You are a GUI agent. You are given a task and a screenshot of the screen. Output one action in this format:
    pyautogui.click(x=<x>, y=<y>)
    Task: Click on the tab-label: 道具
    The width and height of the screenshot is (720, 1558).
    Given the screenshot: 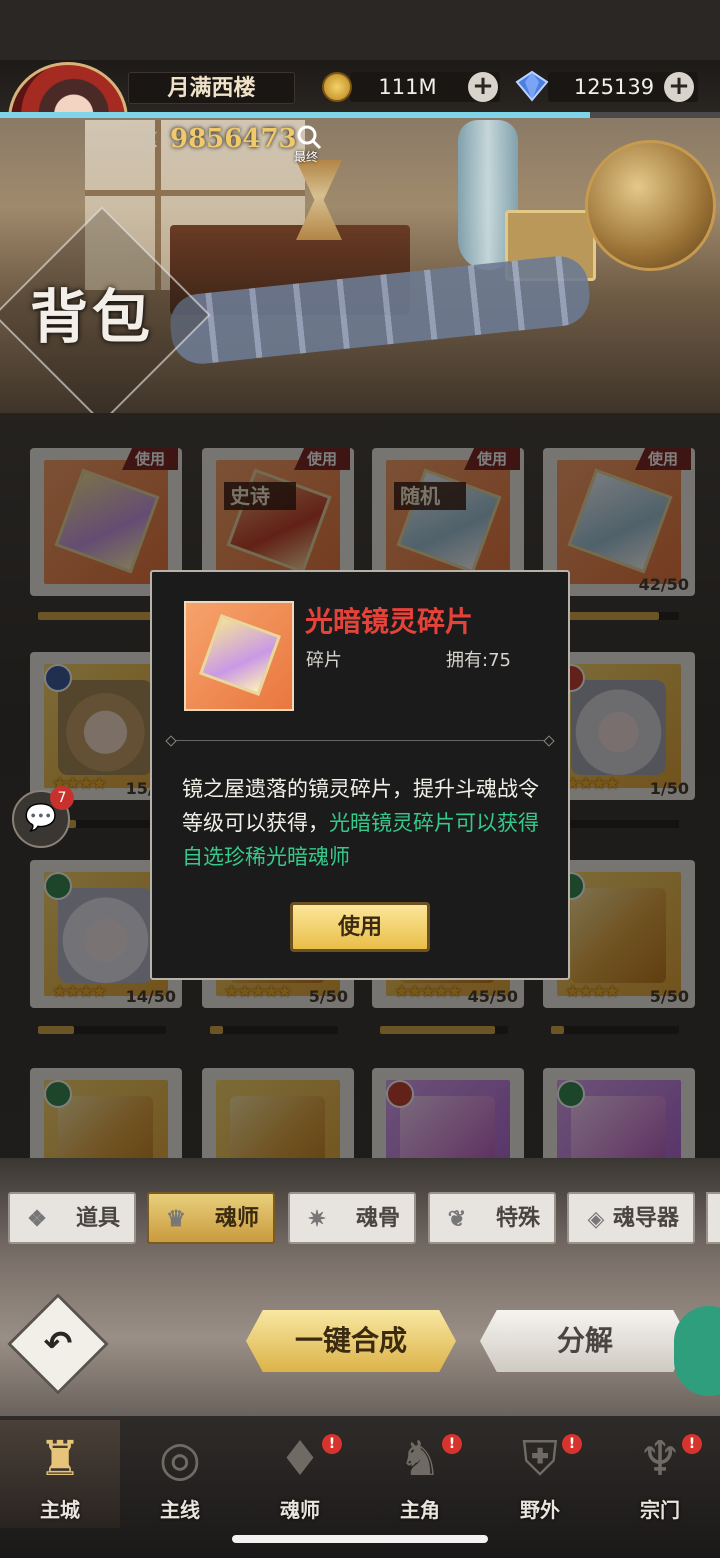 What is the action you would take?
    pyautogui.click(x=97, y=1218)
    